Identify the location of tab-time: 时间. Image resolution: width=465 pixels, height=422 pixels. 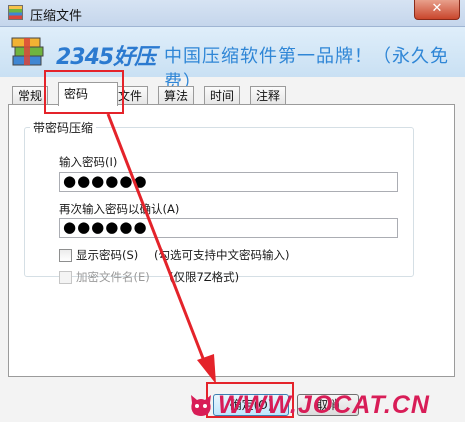
(222, 95).